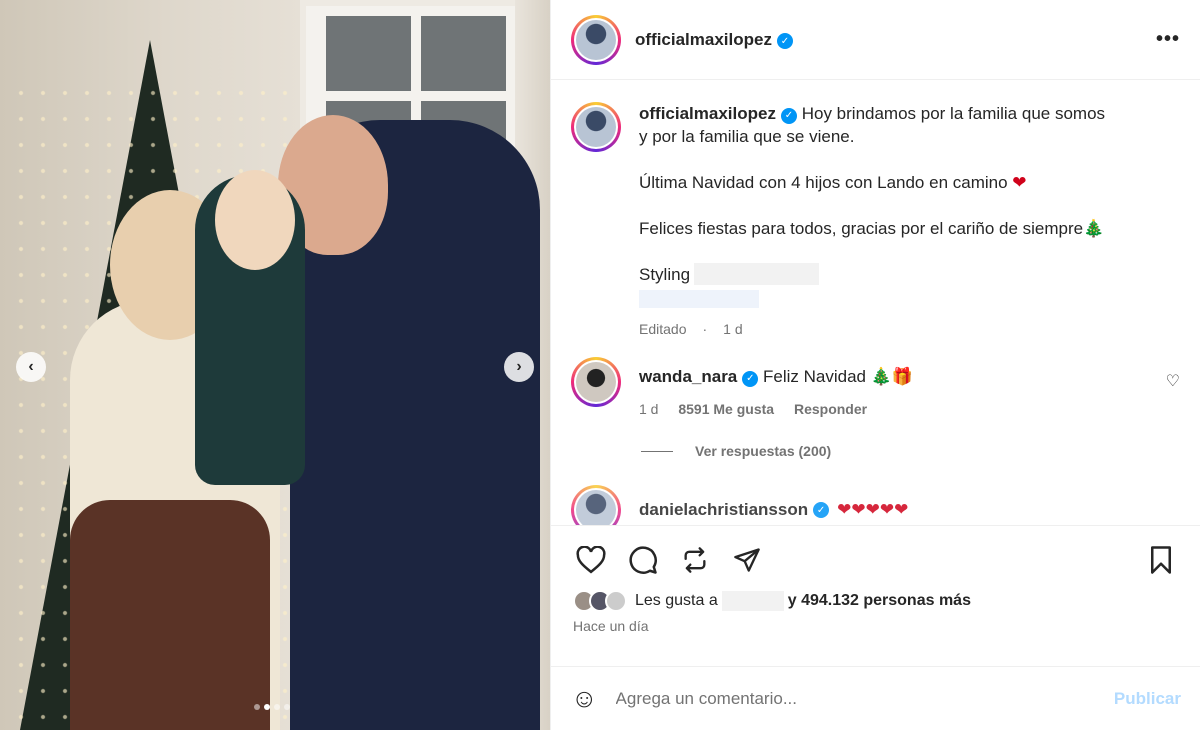 The image size is (1200, 730). I want to click on comment-meta: 1 d 8591 Me gusta Responder, so click(776, 409).